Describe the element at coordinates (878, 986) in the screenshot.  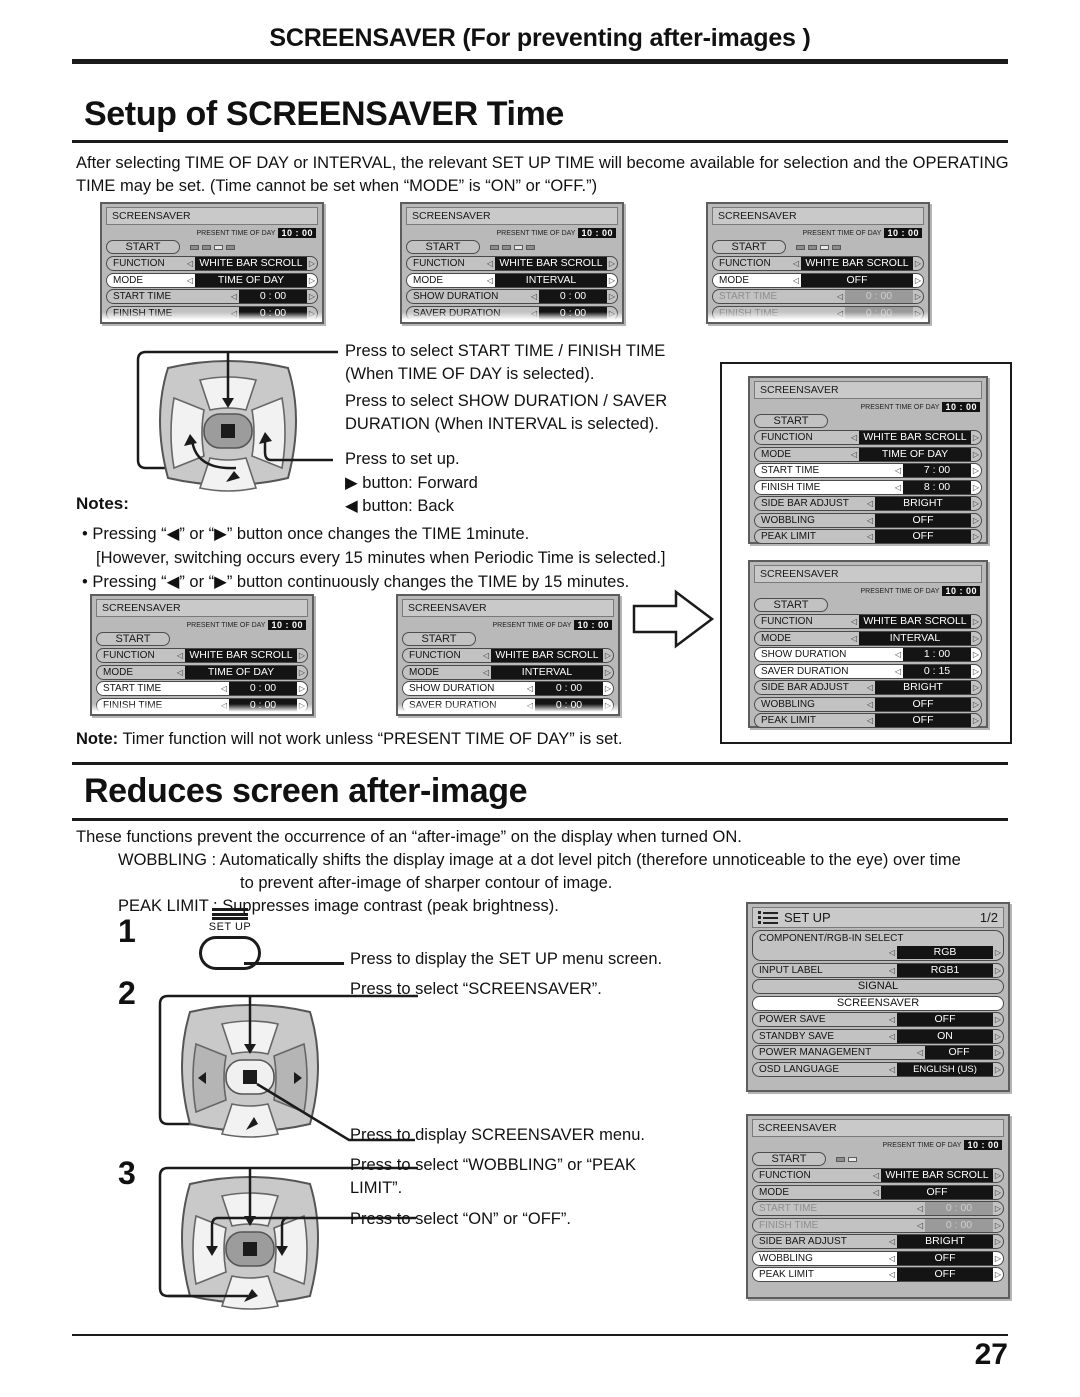
I see `row-signal: SIGNAL` at that location.